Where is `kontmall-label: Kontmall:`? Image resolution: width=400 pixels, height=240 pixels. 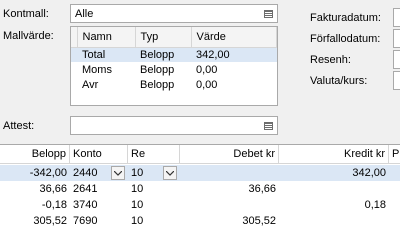 kontmall-label: Kontmall: is located at coordinates (26, 14).